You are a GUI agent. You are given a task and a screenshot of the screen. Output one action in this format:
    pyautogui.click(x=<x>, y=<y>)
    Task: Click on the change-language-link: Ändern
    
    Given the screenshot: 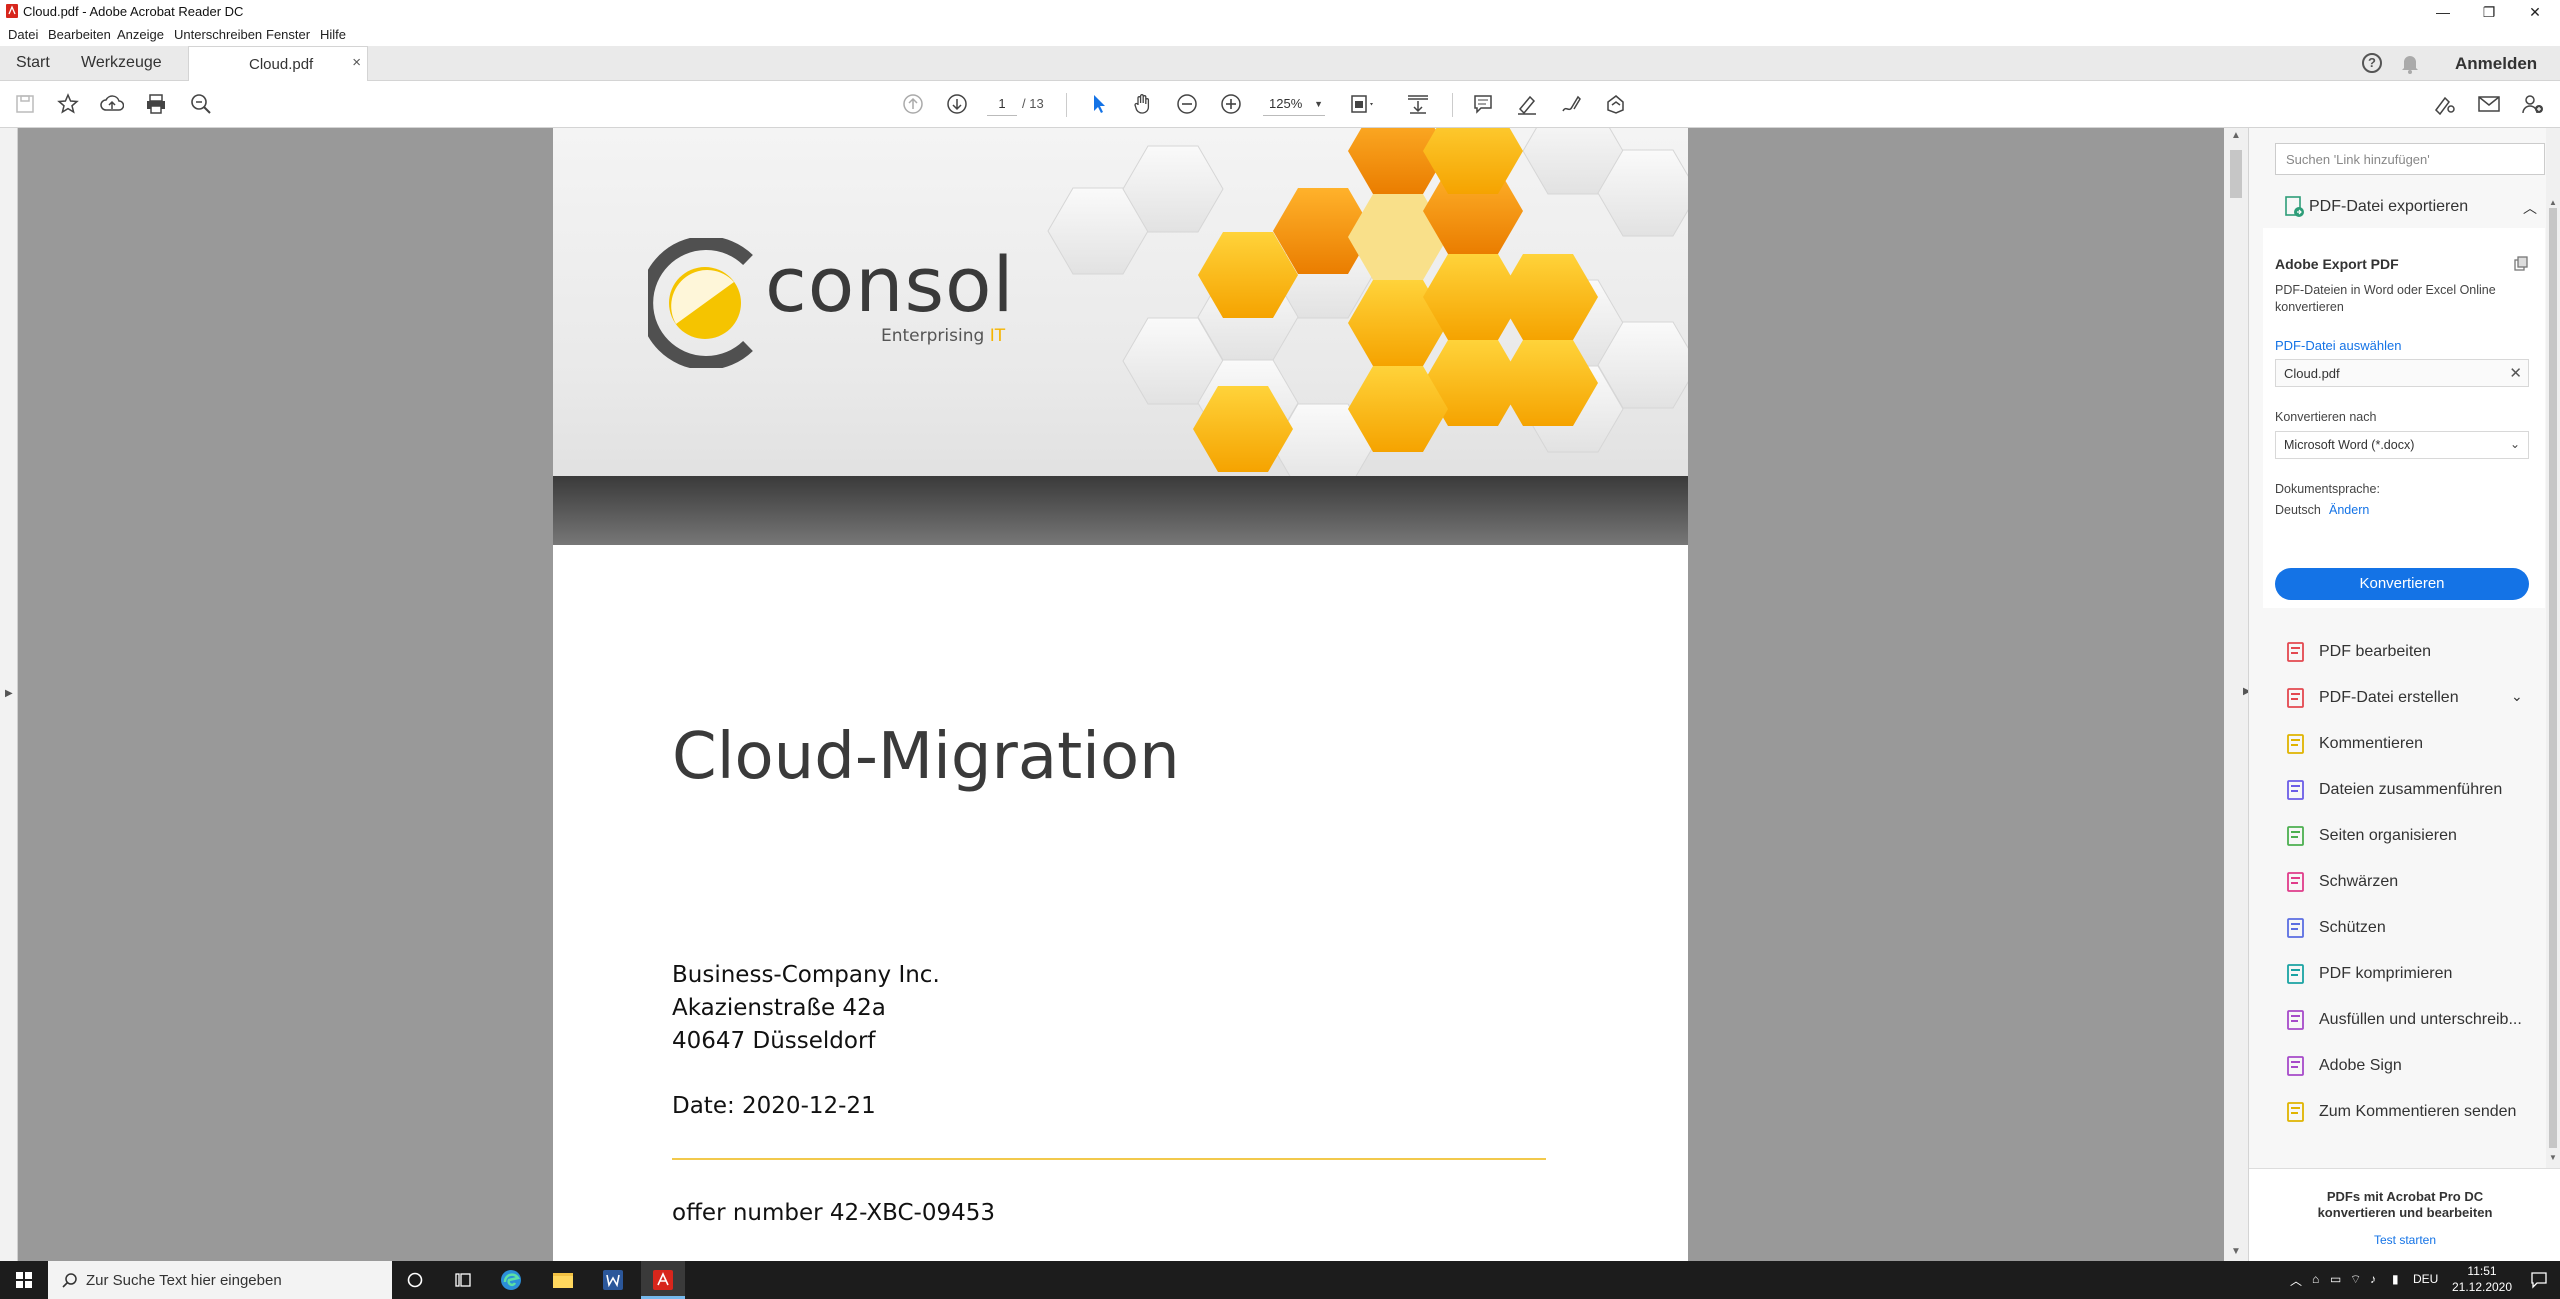 What is the action you would take?
    pyautogui.click(x=2349, y=510)
    